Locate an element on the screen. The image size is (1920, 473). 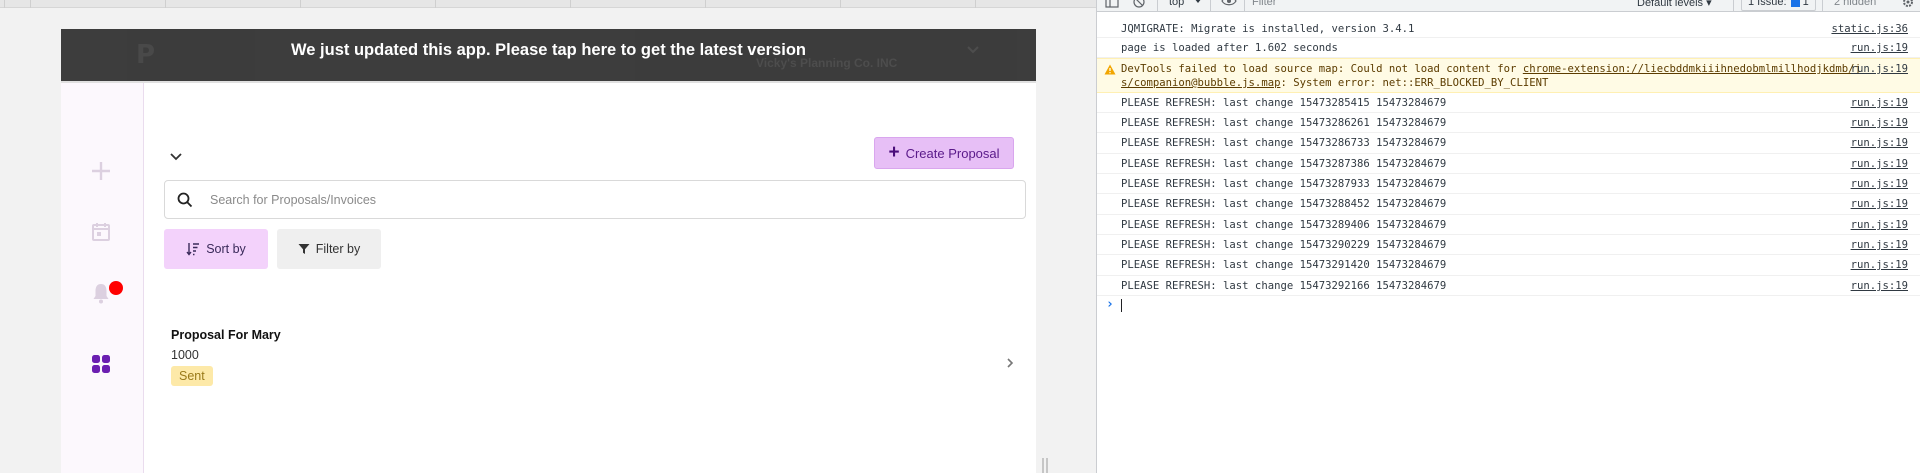
gear-icon is located at coordinates (1908, 4).